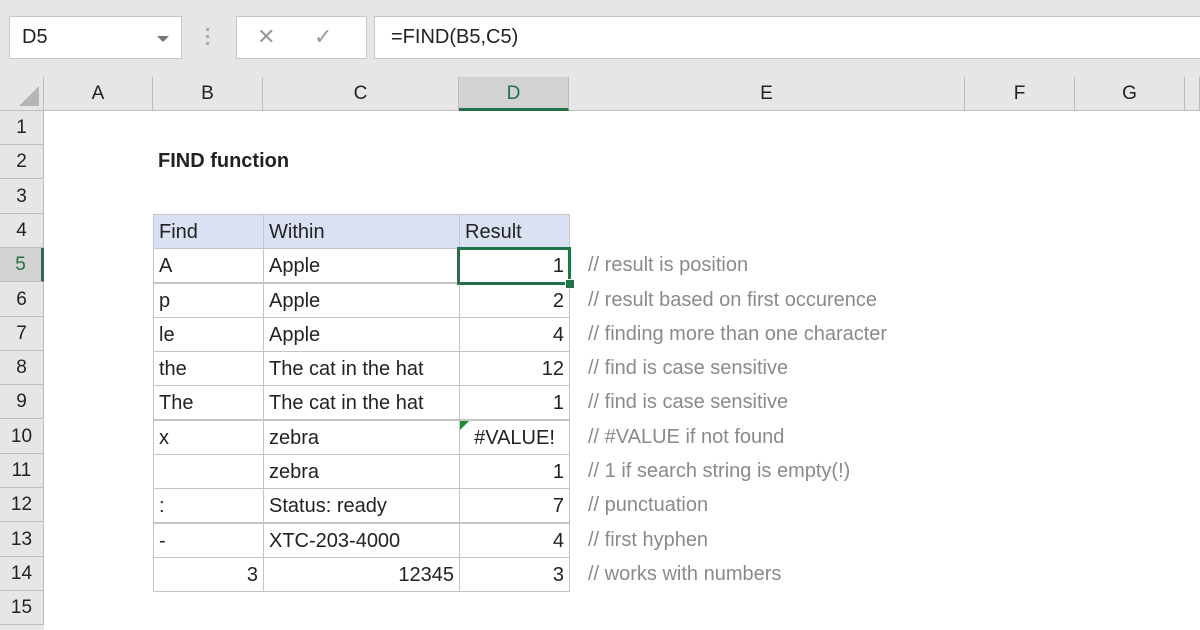 Image resolution: width=1200 pixels, height=630 pixels. Describe the element at coordinates (208, 265) in the screenshot. I see `find-cell: A` at that location.